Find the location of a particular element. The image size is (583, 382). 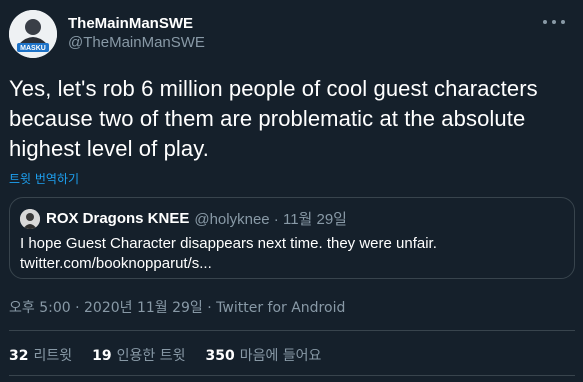

author-avatar: MASKU is located at coordinates (33, 34).